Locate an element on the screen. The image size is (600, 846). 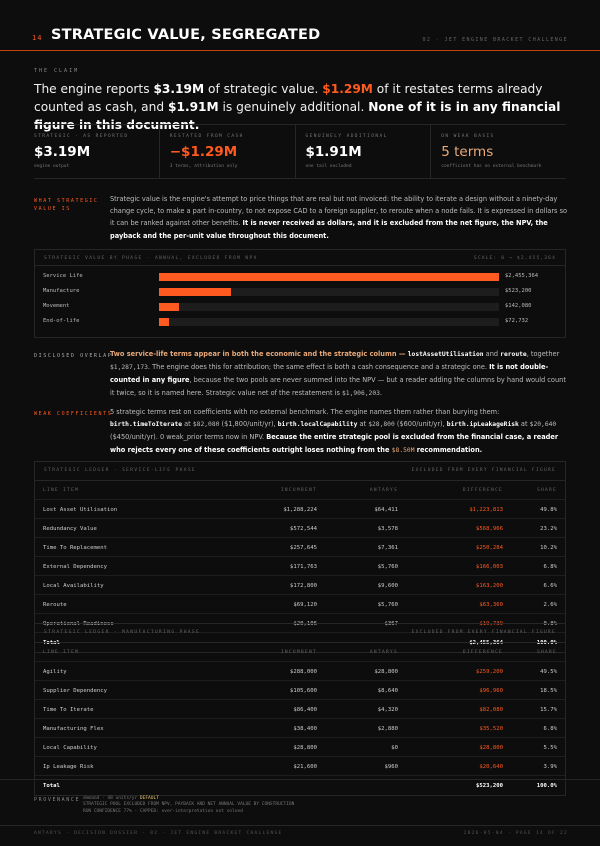
bar-value-label: $2,455,364 is located at coordinates (522, 276).